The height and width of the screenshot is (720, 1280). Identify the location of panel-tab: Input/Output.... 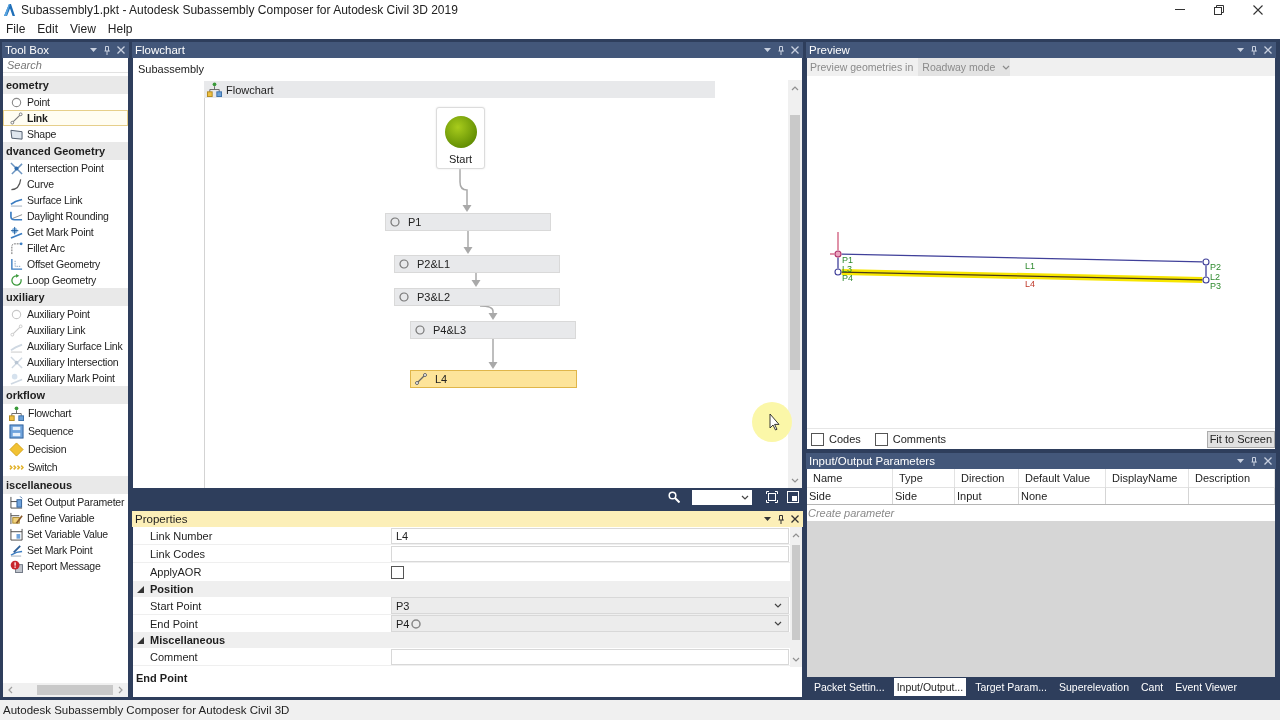
(930, 687).